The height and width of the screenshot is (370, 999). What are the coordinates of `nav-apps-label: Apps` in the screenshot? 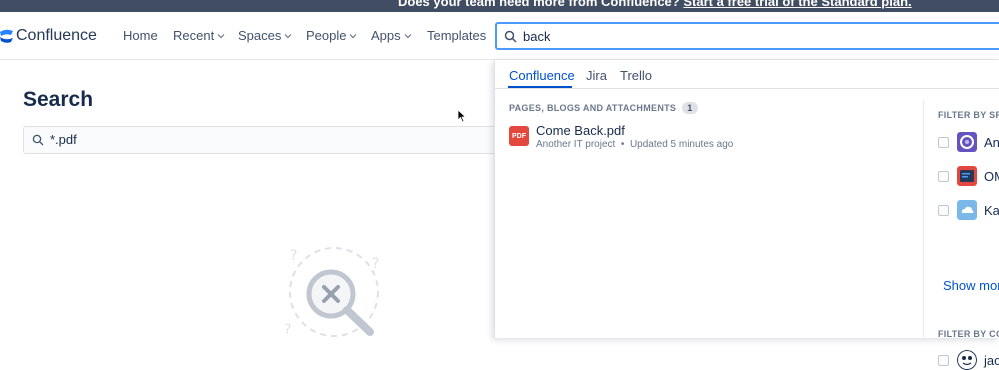 It's located at (386, 35).